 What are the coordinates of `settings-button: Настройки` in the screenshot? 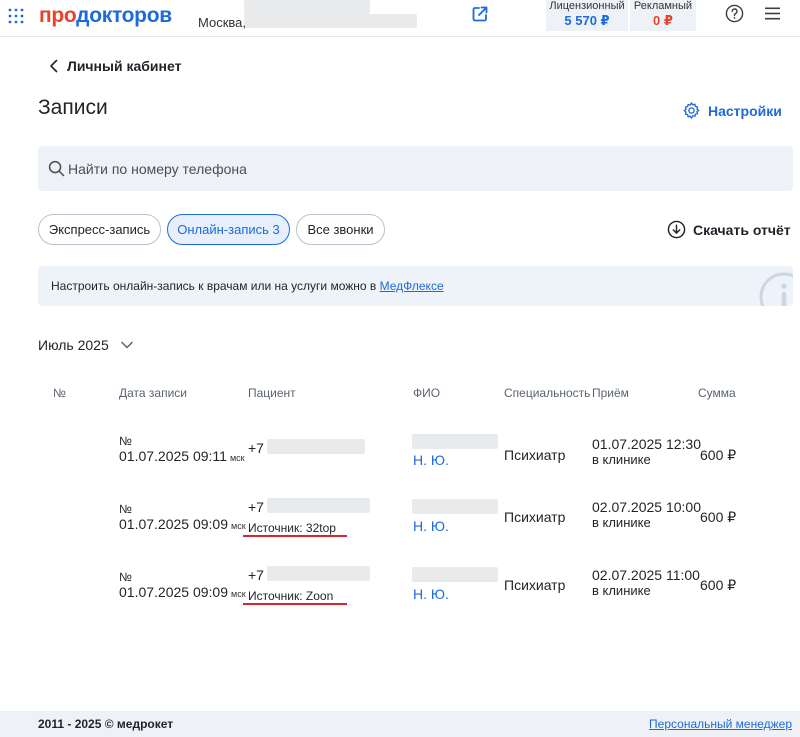 It's located at (732, 110).